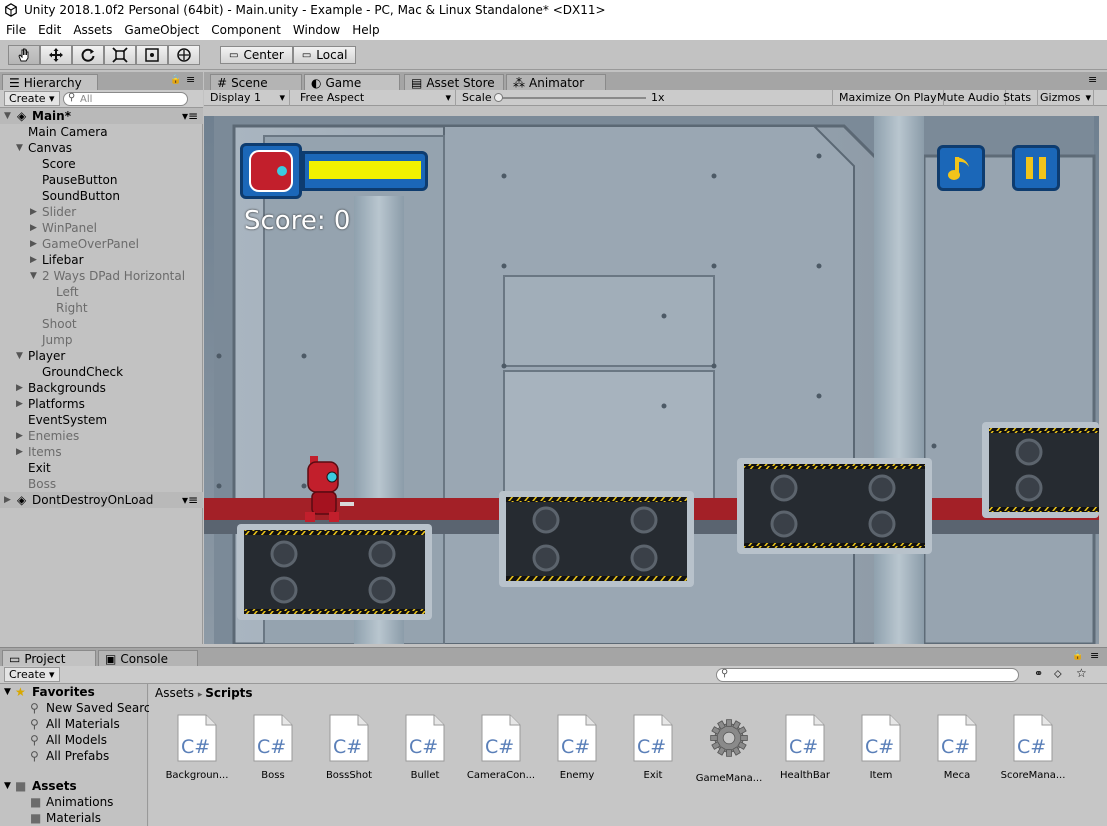 Image resolution: width=1107 pixels, height=826 pixels. I want to click on pivot-center-button: ▭ Center, so click(256, 55).